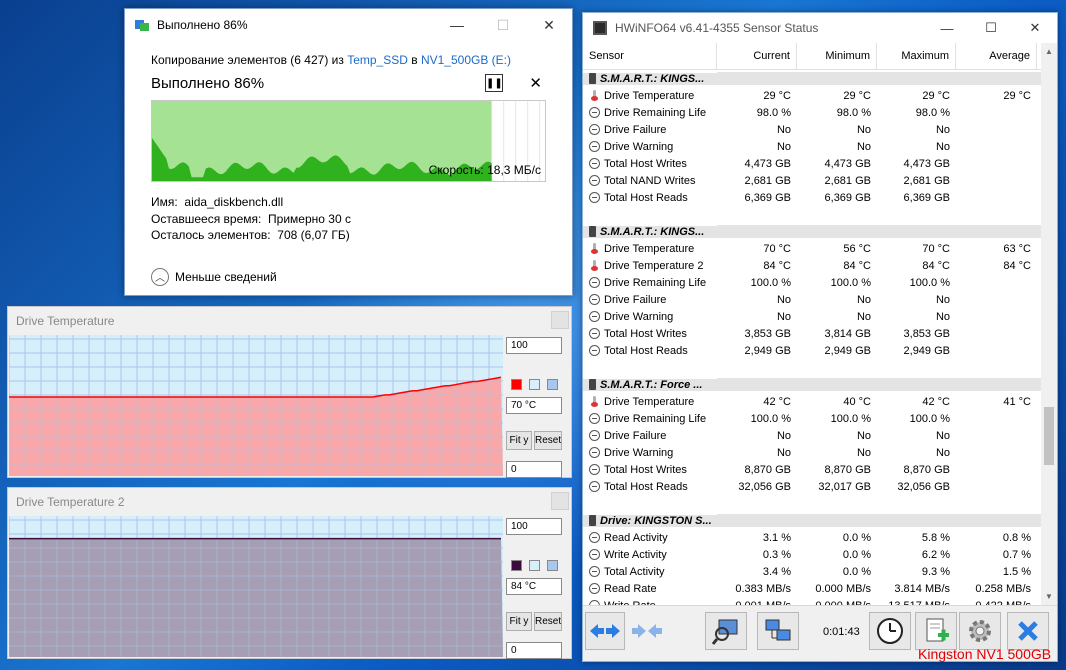  What do you see at coordinates (605, 631) in the screenshot?
I see `navigate-arrows-button` at bounding box center [605, 631].